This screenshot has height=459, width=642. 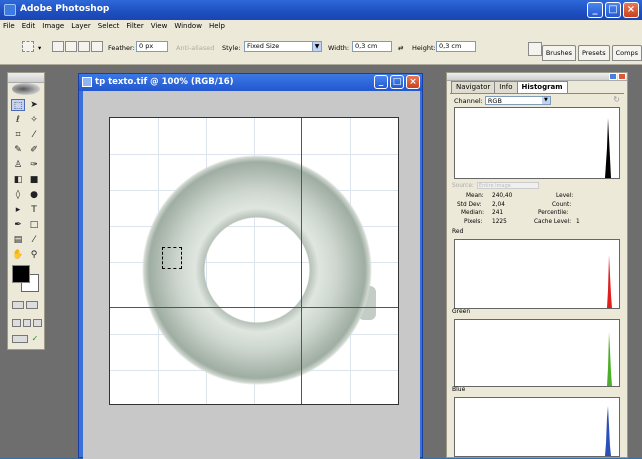 What do you see at coordinates (537, 353) in the screenshot?
I see `green-histogram` at bounding box center [537, 353].